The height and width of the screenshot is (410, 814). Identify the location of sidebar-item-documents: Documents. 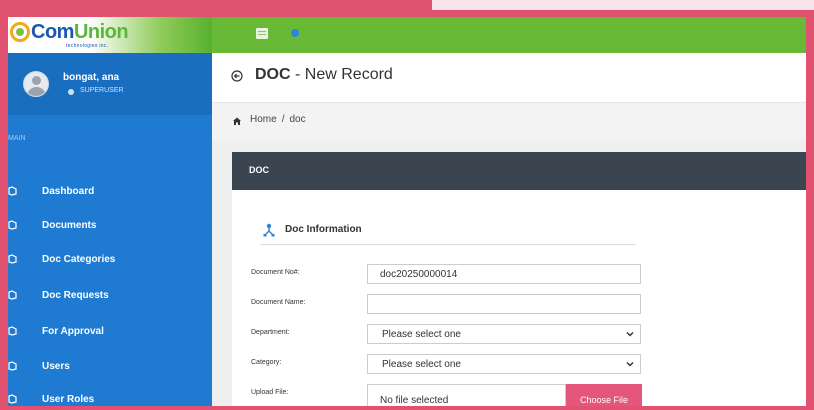
(110, 226).